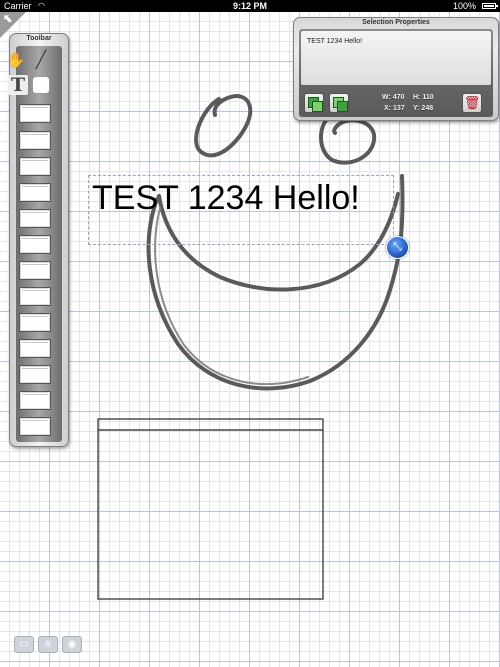  Describe the element at coordinates (16, 60) in the screenshot. I see `hand-icon: ✋` at that location.